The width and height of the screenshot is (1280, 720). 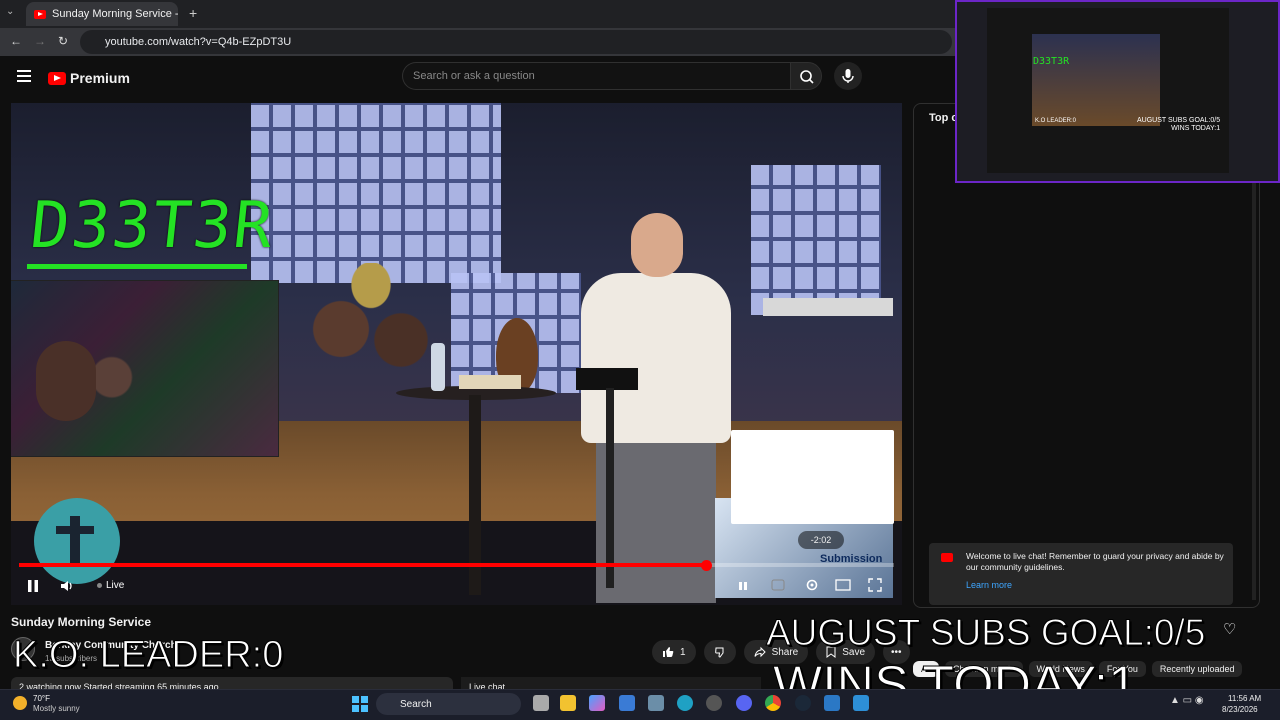 I want to click on microphone-icon, so click(x=848, y=76).